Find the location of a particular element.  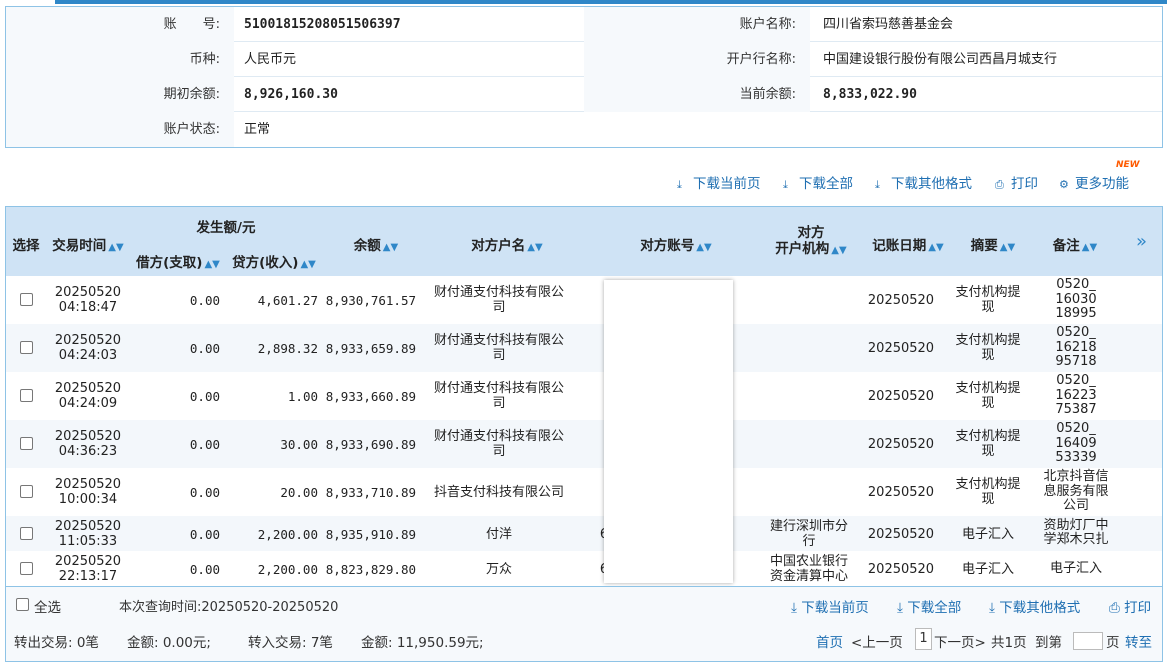

row-remark: 资助灯厂中 学郑木只扎 is located at coordinates (1076, 532).